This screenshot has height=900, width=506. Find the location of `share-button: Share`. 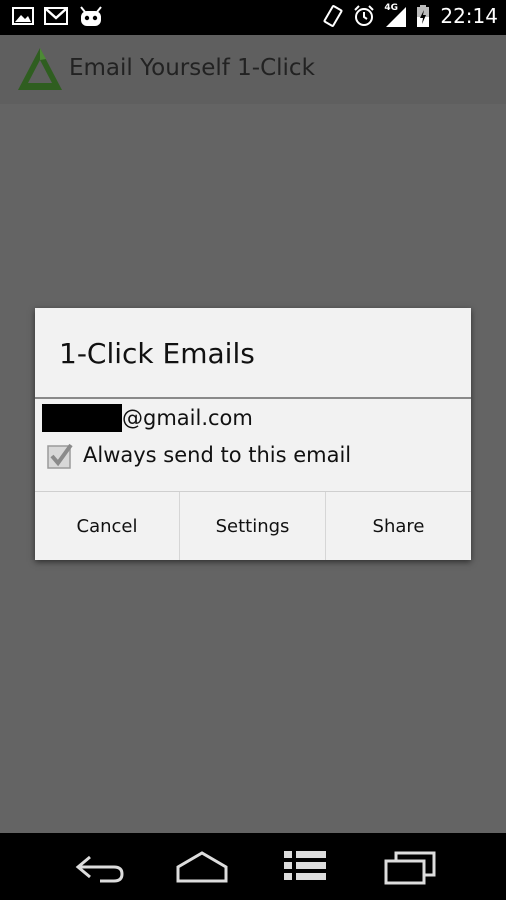

share-button: Share is located at coordinates (398, 526).